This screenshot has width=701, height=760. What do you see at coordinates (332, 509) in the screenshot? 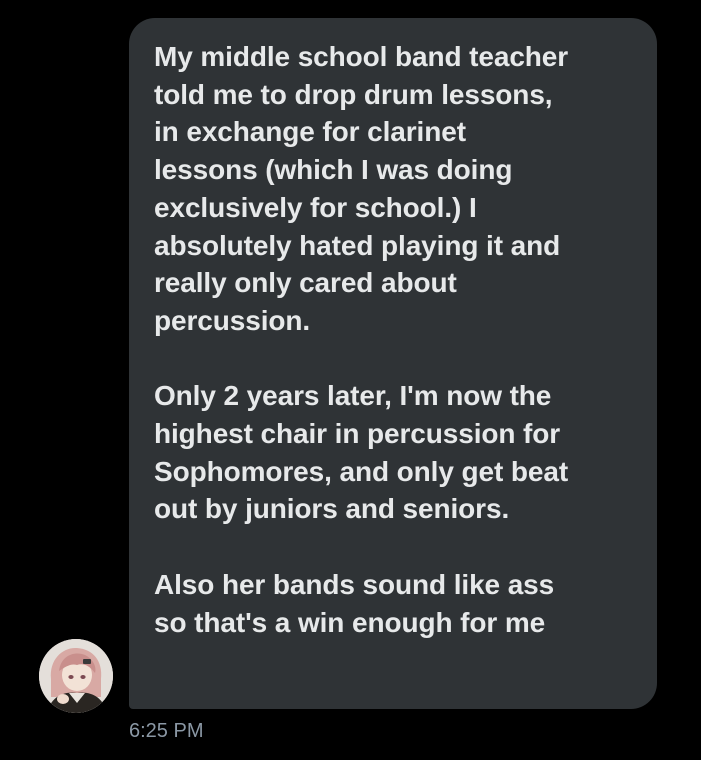
I see `message-line: out by juniors and seniors.` at bounding box center [332, 509].